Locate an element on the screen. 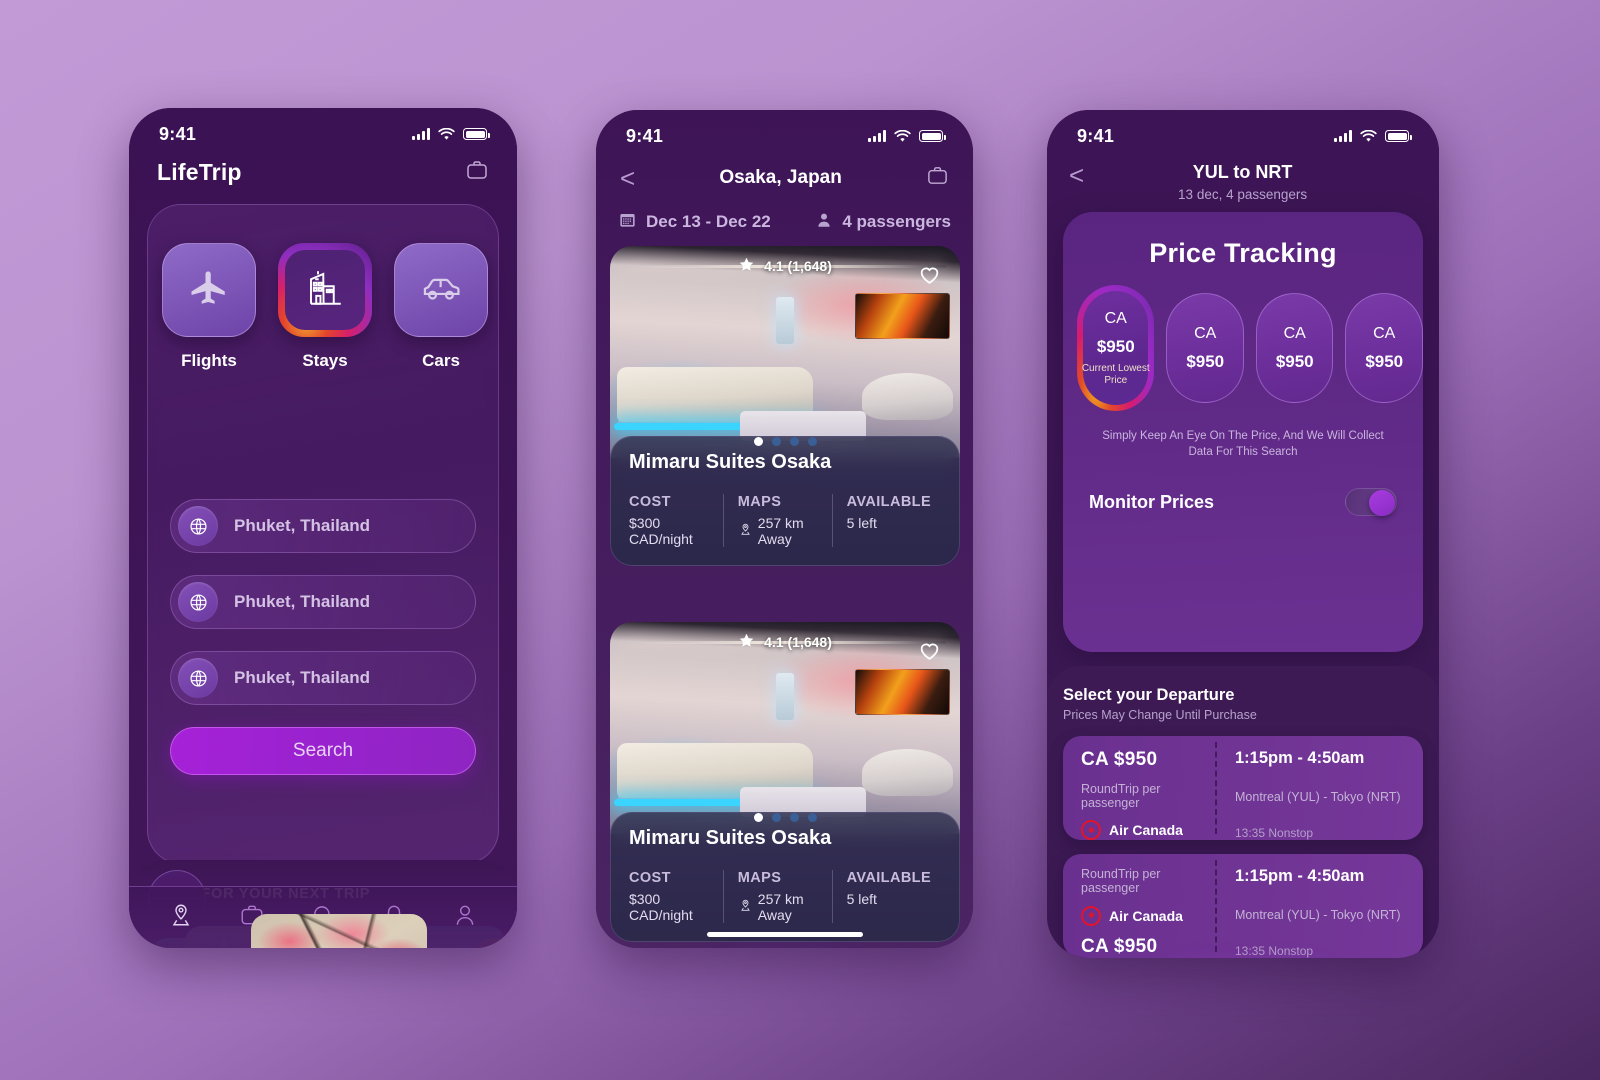 This screenshot has width=1600, height=1080. category-cars: Cars is located at coordinates (441, 307).